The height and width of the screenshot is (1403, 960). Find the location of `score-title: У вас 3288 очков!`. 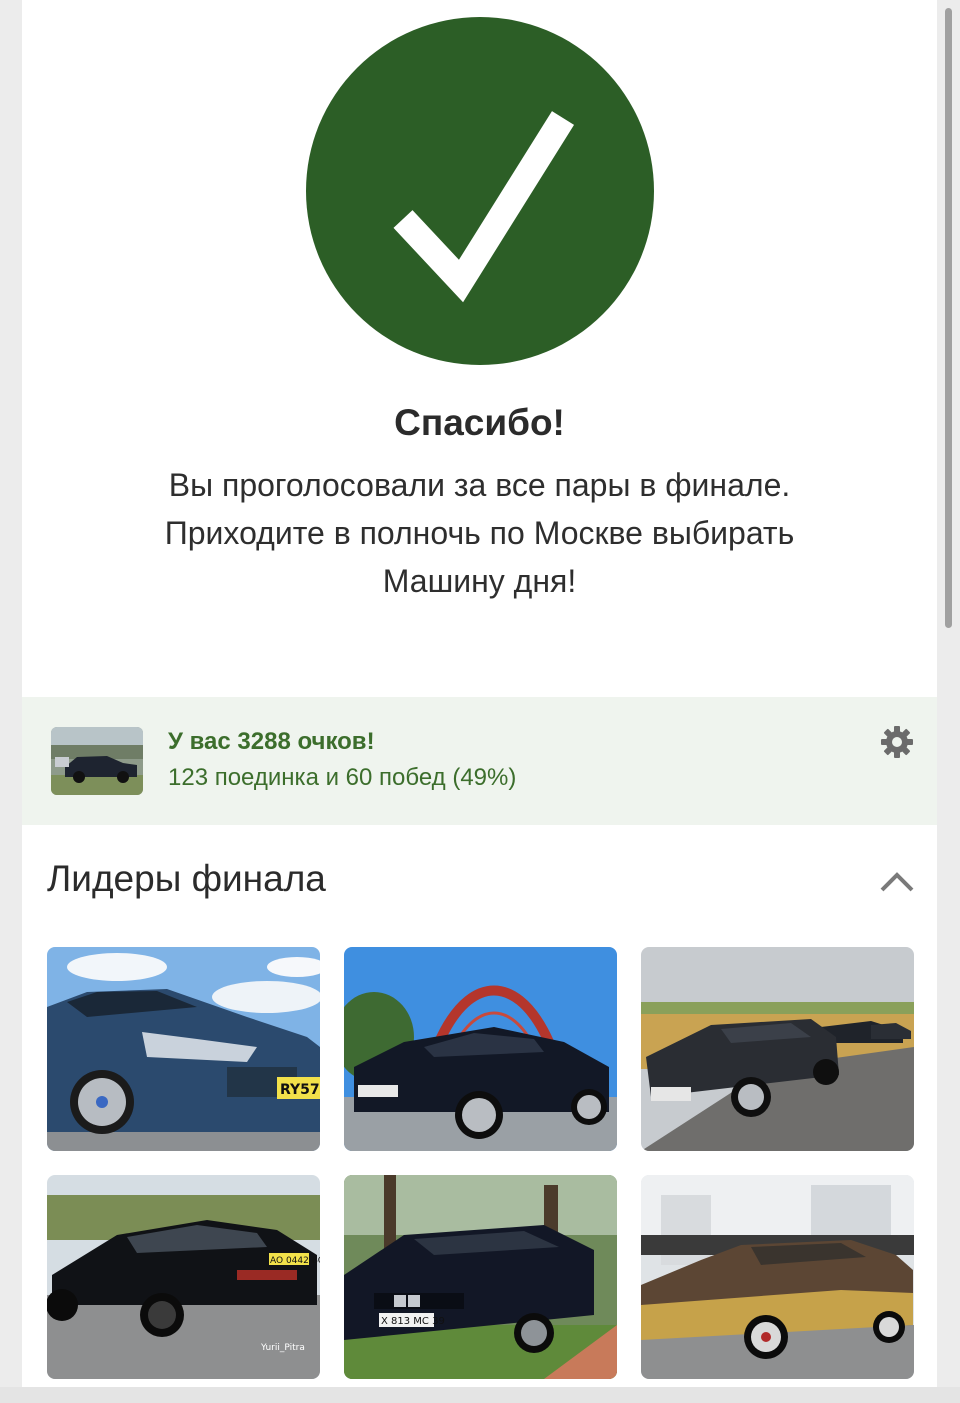

score-title: У вас 3288 очков! is located at coordinates (271, 741).